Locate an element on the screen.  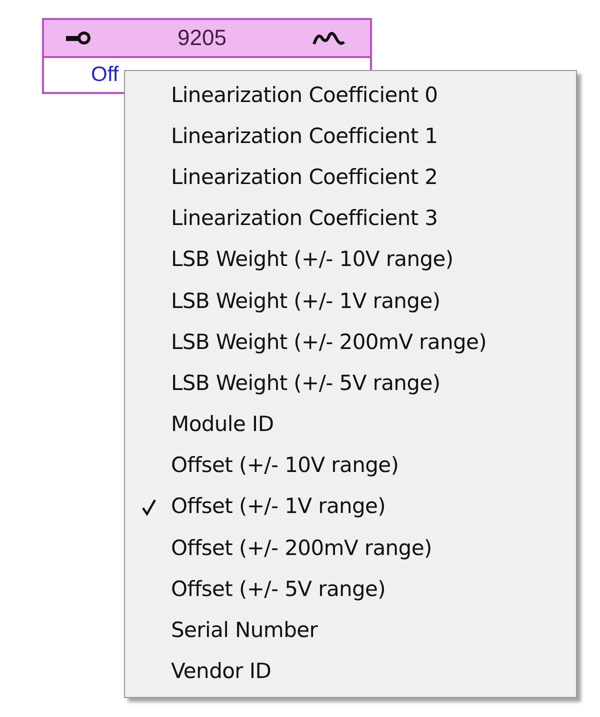
menu-item: Offset (+/- 5V range) is located at coordinates (350, 589).